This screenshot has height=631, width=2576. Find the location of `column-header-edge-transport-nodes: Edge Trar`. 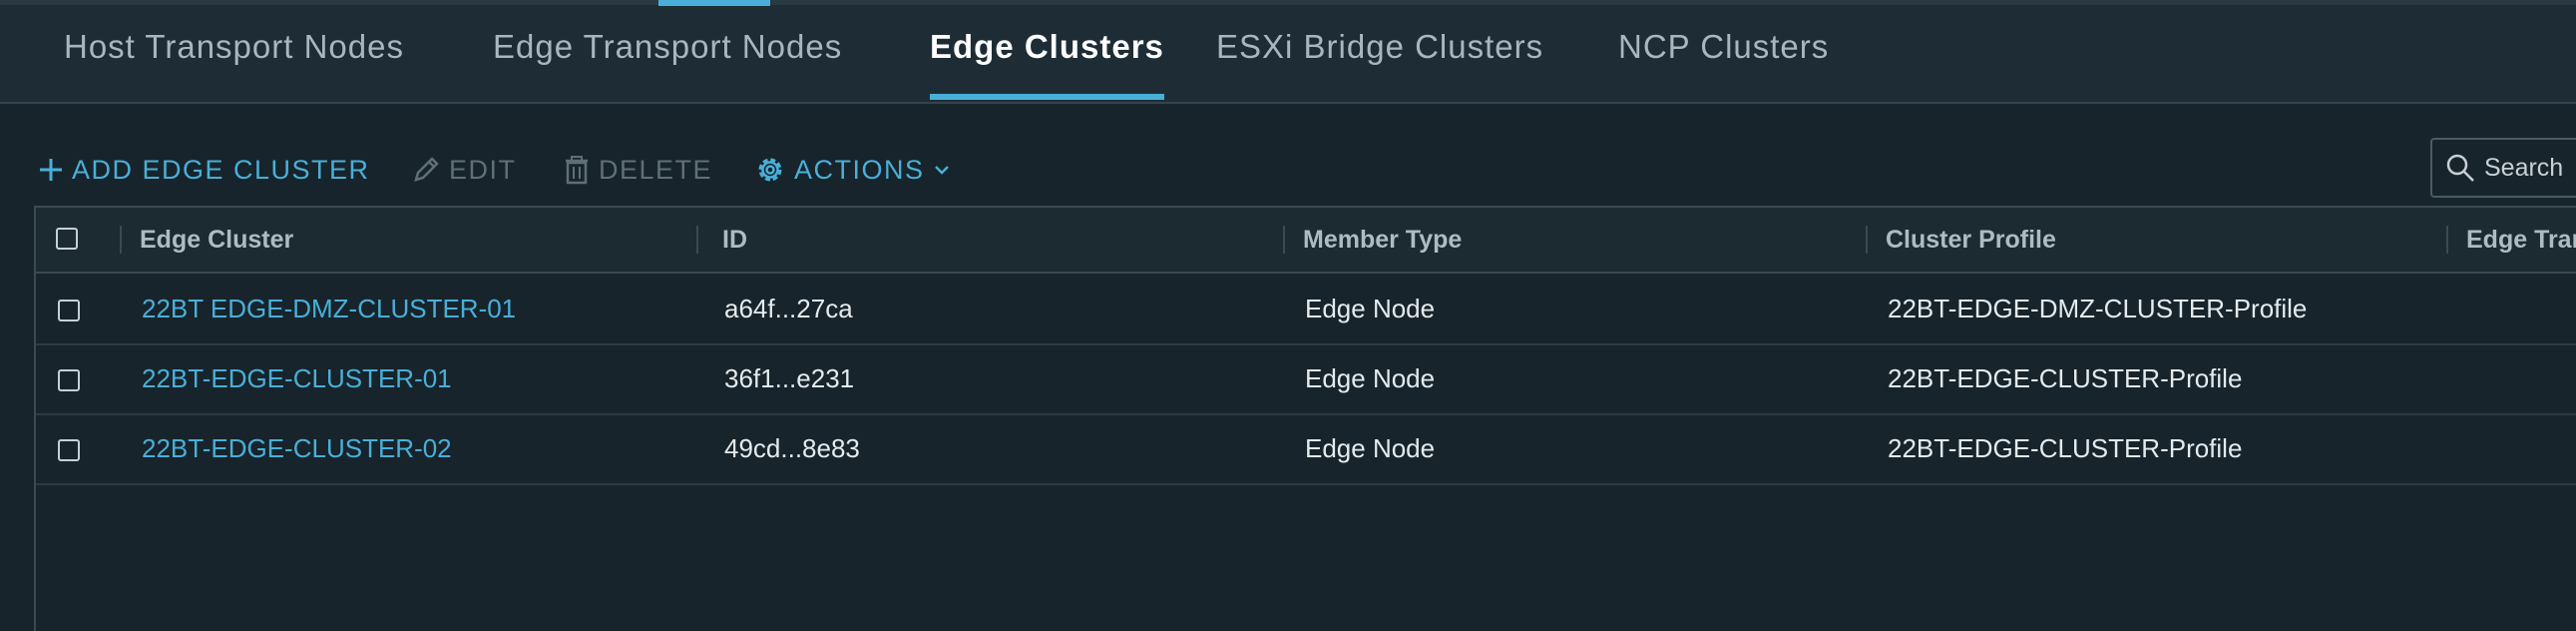

column-header-edge-transport-nodes: Edge Trar is located at coordinates (2521, 240).